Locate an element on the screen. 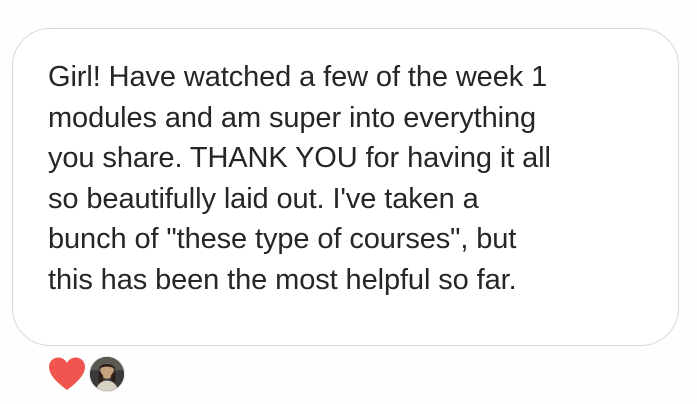 The height and width of the screenshot is (404, 697). message-line: you share. THANK YOU for having it all is located at coordinates (299, 158).